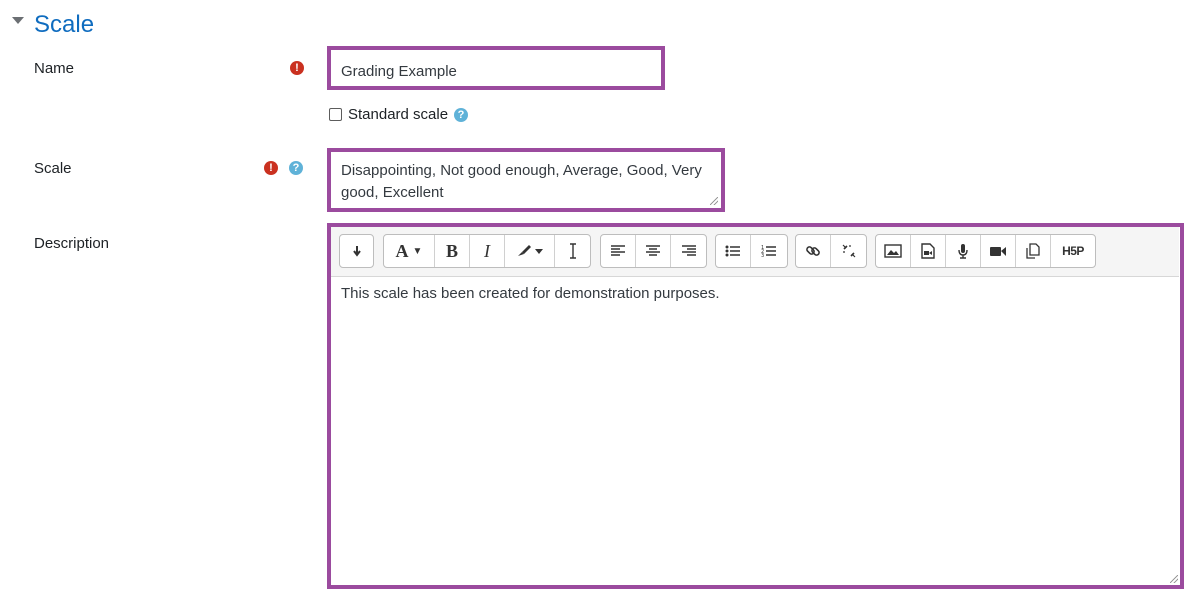 The image size is (1195, 599). Describe the element at coordinates (409, 251) in the screenshot. I see `font-style-icon: A ▼` at that location.